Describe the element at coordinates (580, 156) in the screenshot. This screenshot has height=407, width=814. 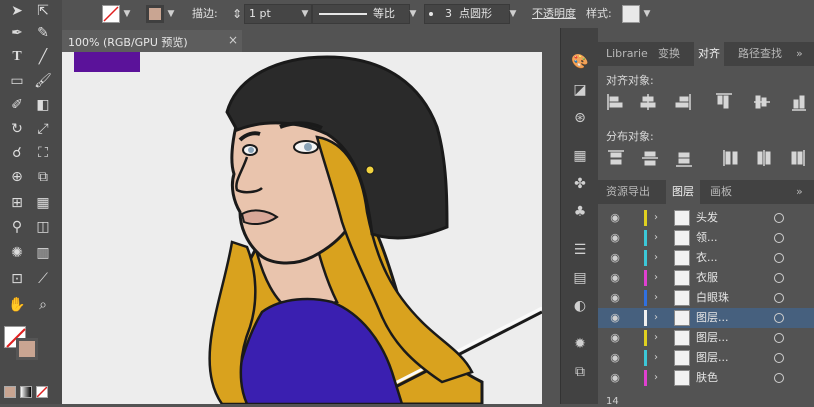
I see `swatches-icon: ▦` at that location.